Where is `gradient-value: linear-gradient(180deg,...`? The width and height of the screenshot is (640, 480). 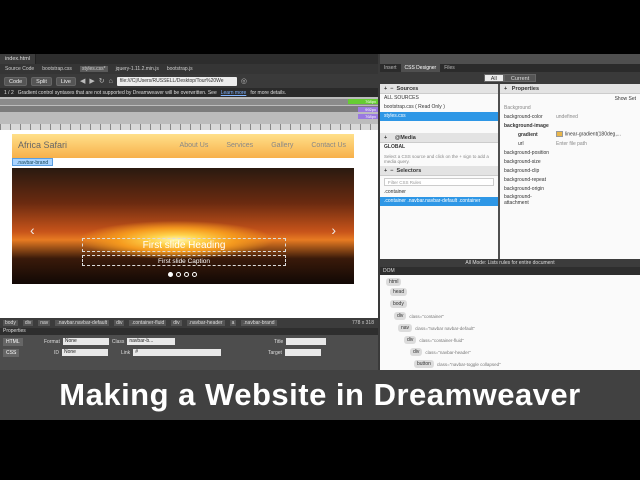
gradient-value: linear-gradient(180deg,... is located at coordinates (593, 135).